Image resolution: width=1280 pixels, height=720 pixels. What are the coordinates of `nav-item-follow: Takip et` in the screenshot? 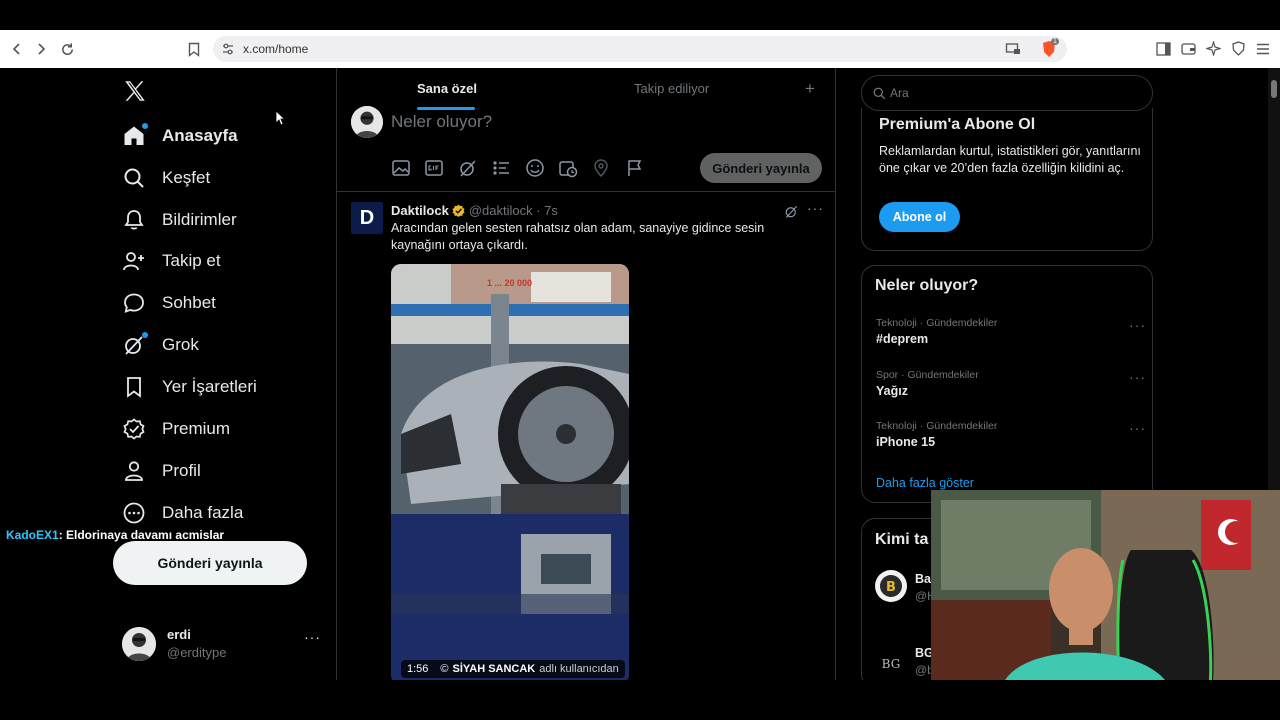 It's located at (171, 261).